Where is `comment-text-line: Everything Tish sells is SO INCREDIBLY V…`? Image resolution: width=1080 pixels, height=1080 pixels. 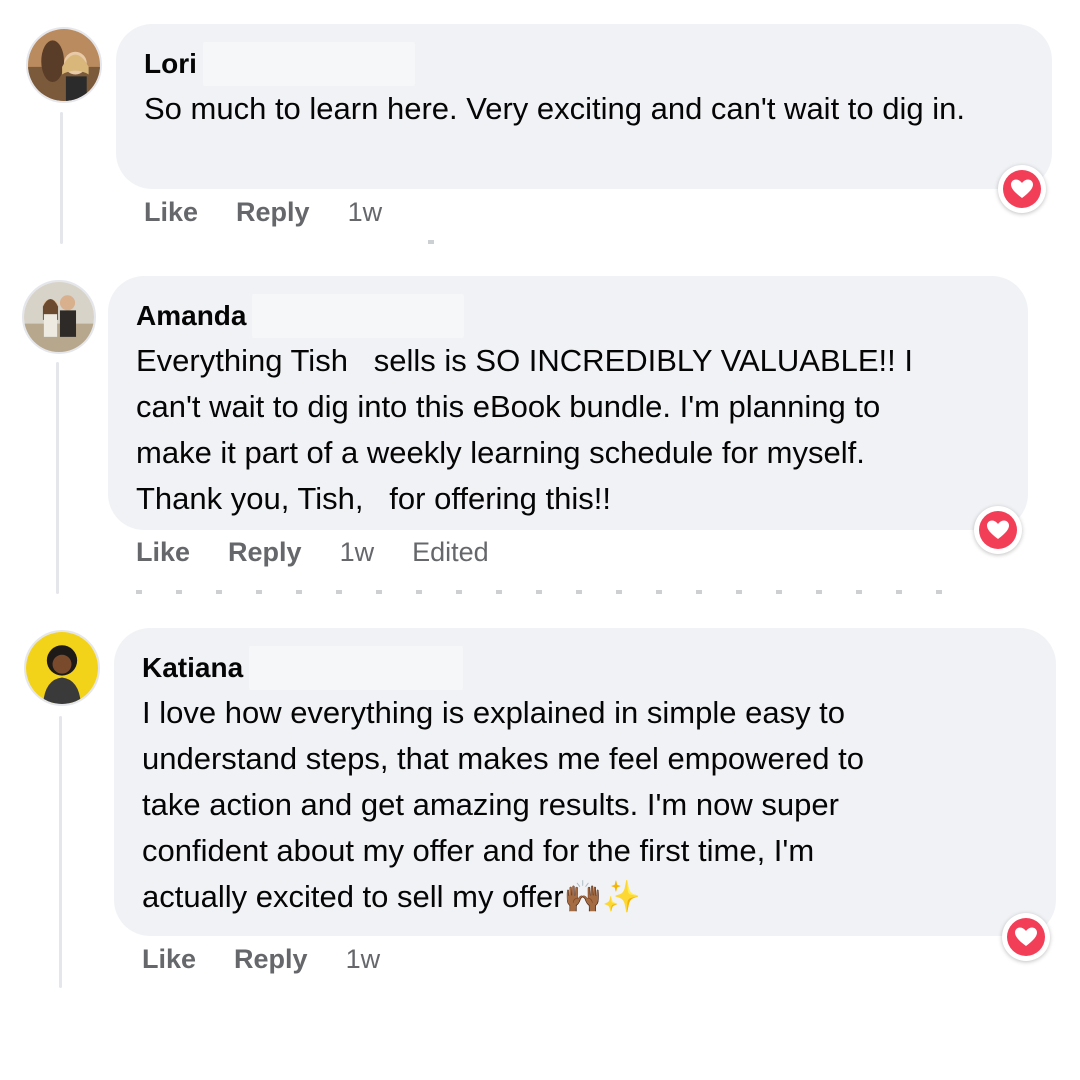 comment-text-line: Everything Tish sells is SO INCREDIBLY V… is located at coordinates (524, 360).